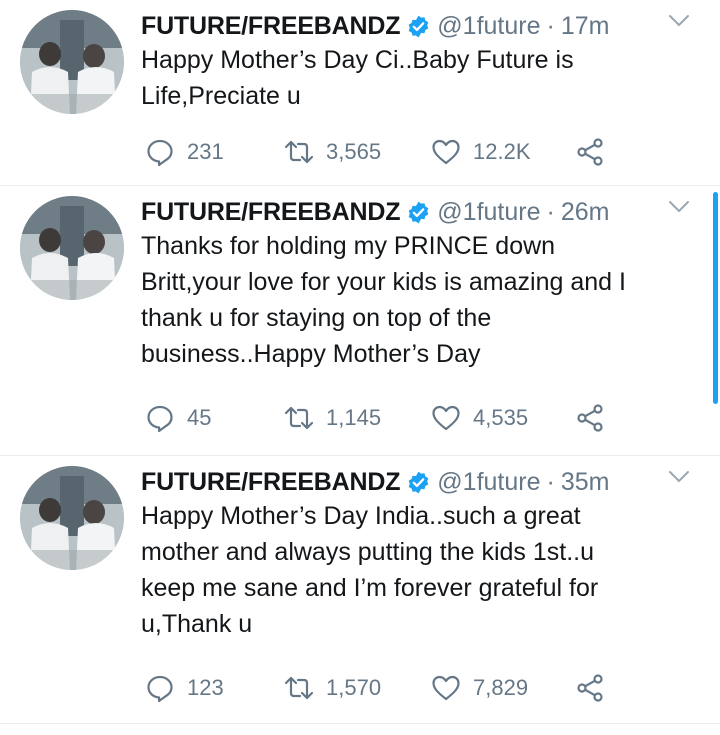 Image resolution: width=720 pixels, height=735 pixels. I want to click on tweet-text-line: u,Thank u, so click(197, 624).